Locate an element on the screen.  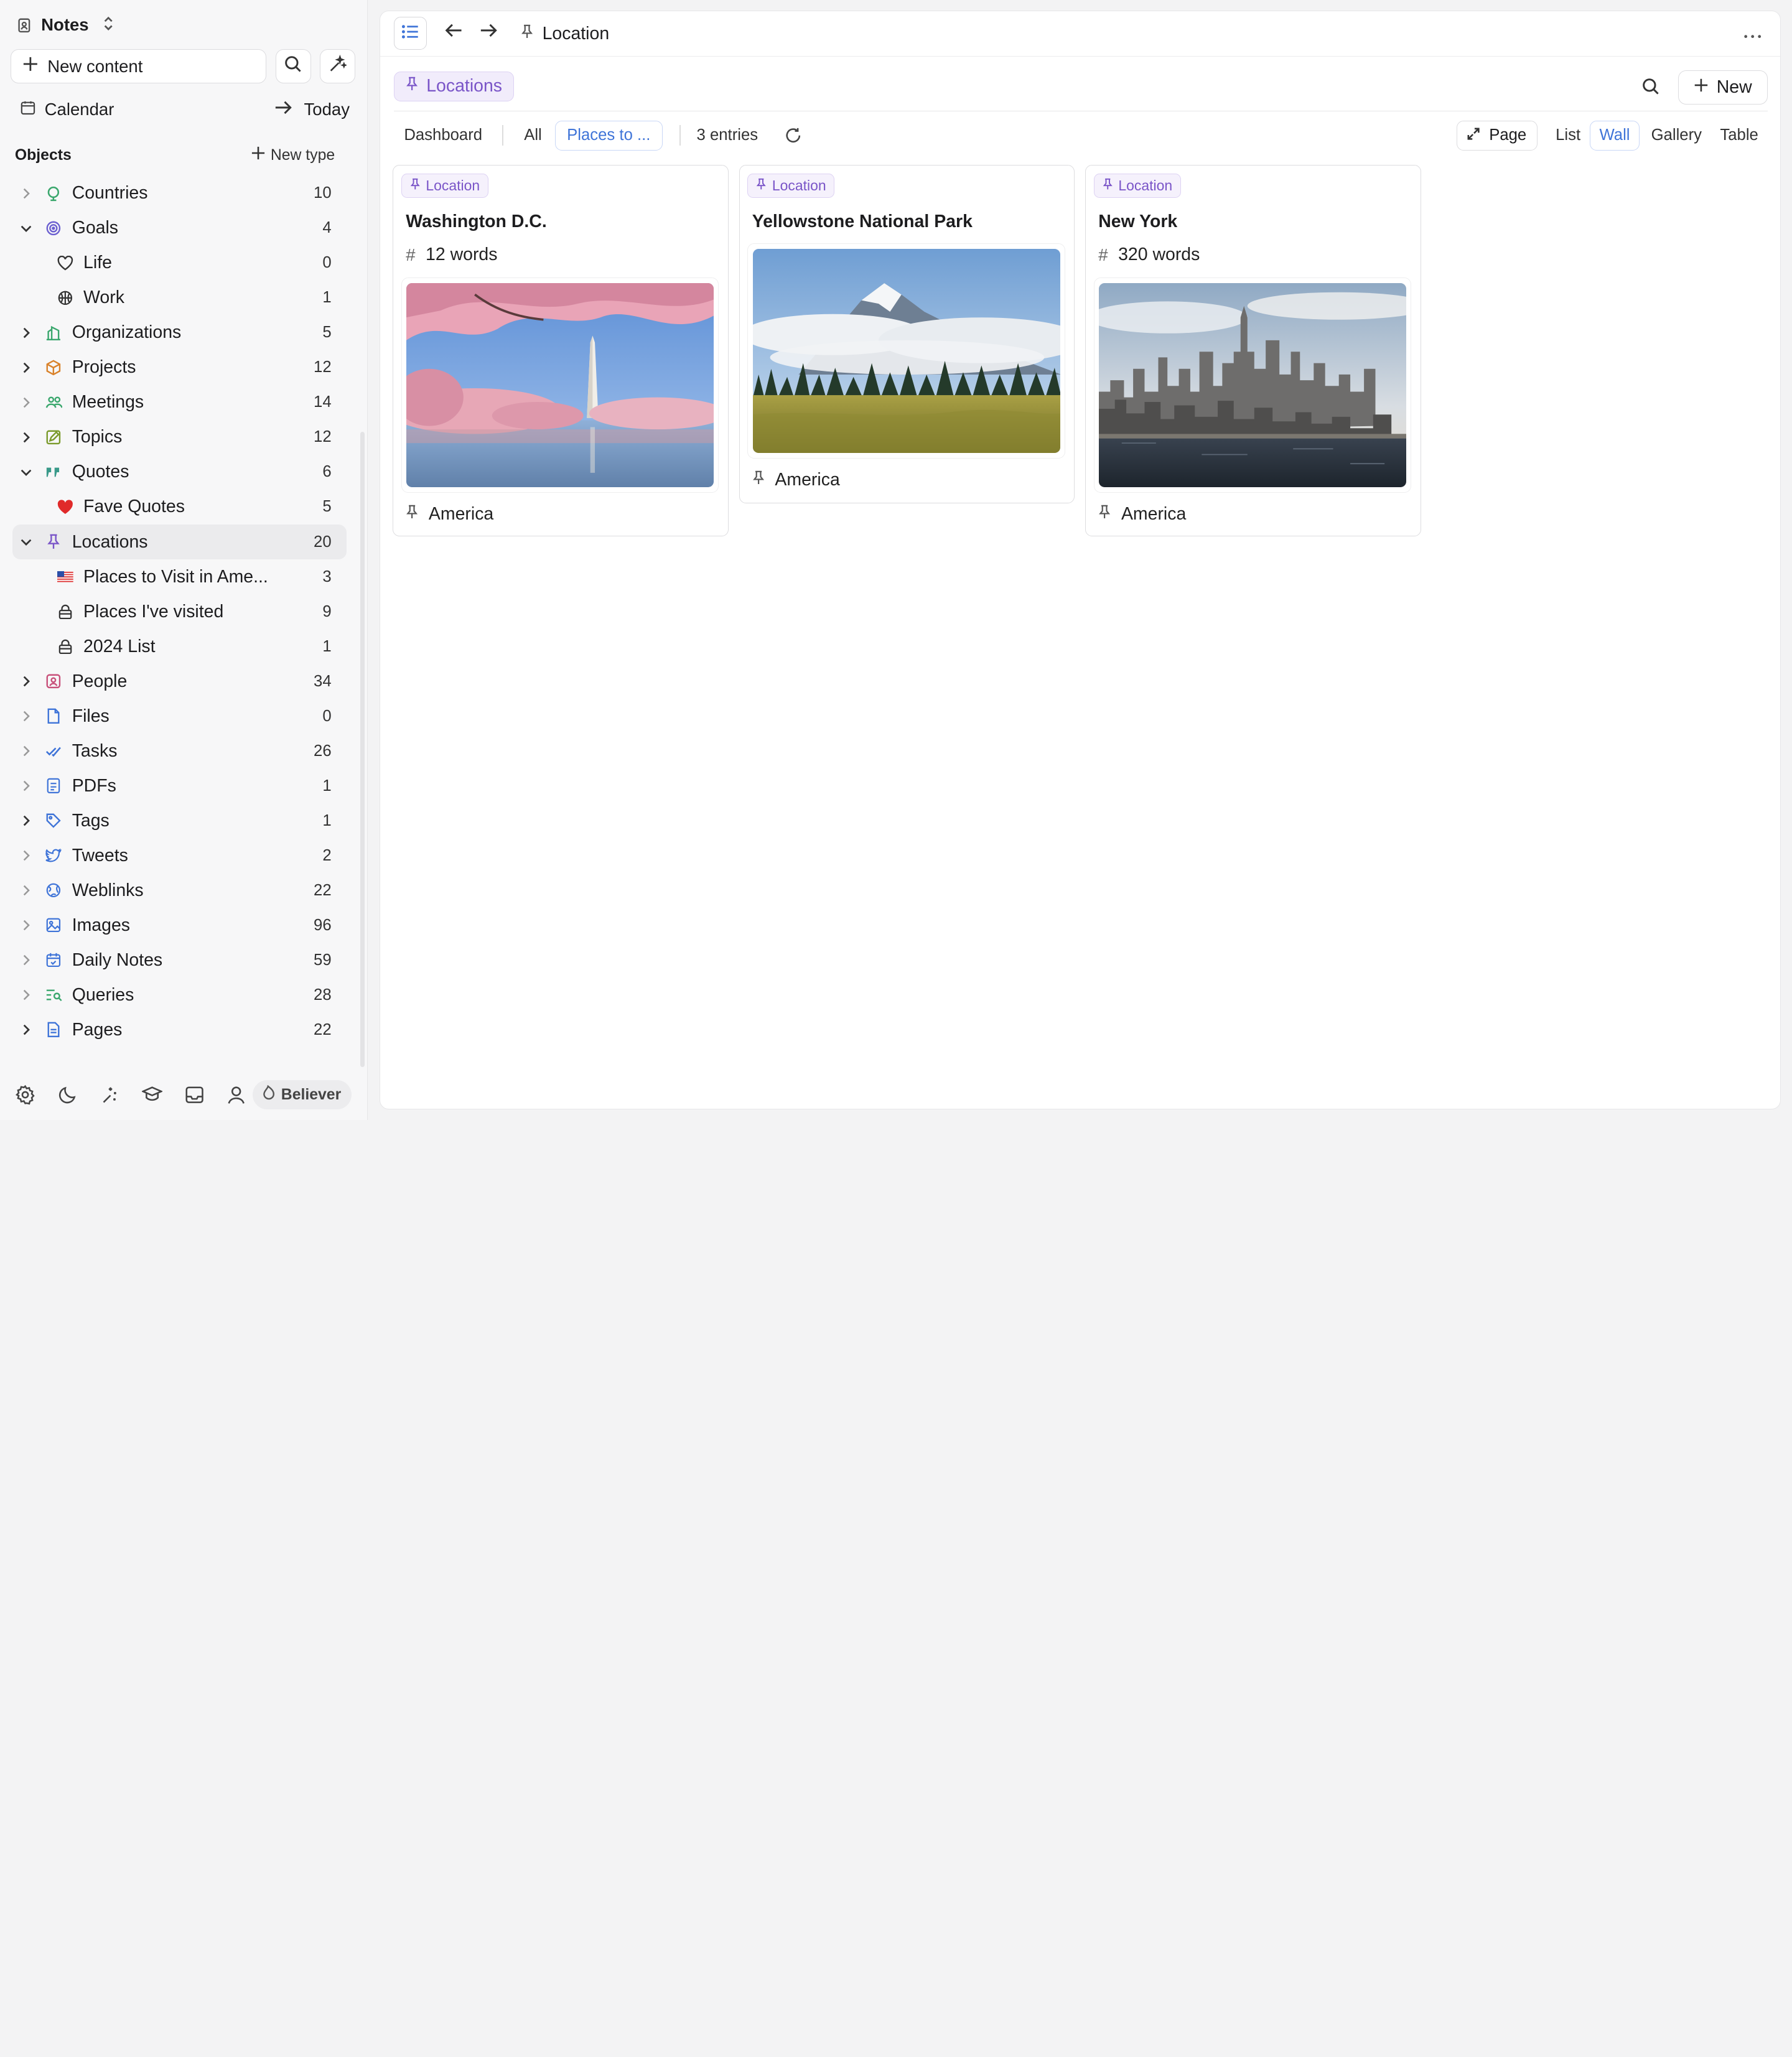
sidebar-item-images: Images 96 is located at coordinates (179, 925).